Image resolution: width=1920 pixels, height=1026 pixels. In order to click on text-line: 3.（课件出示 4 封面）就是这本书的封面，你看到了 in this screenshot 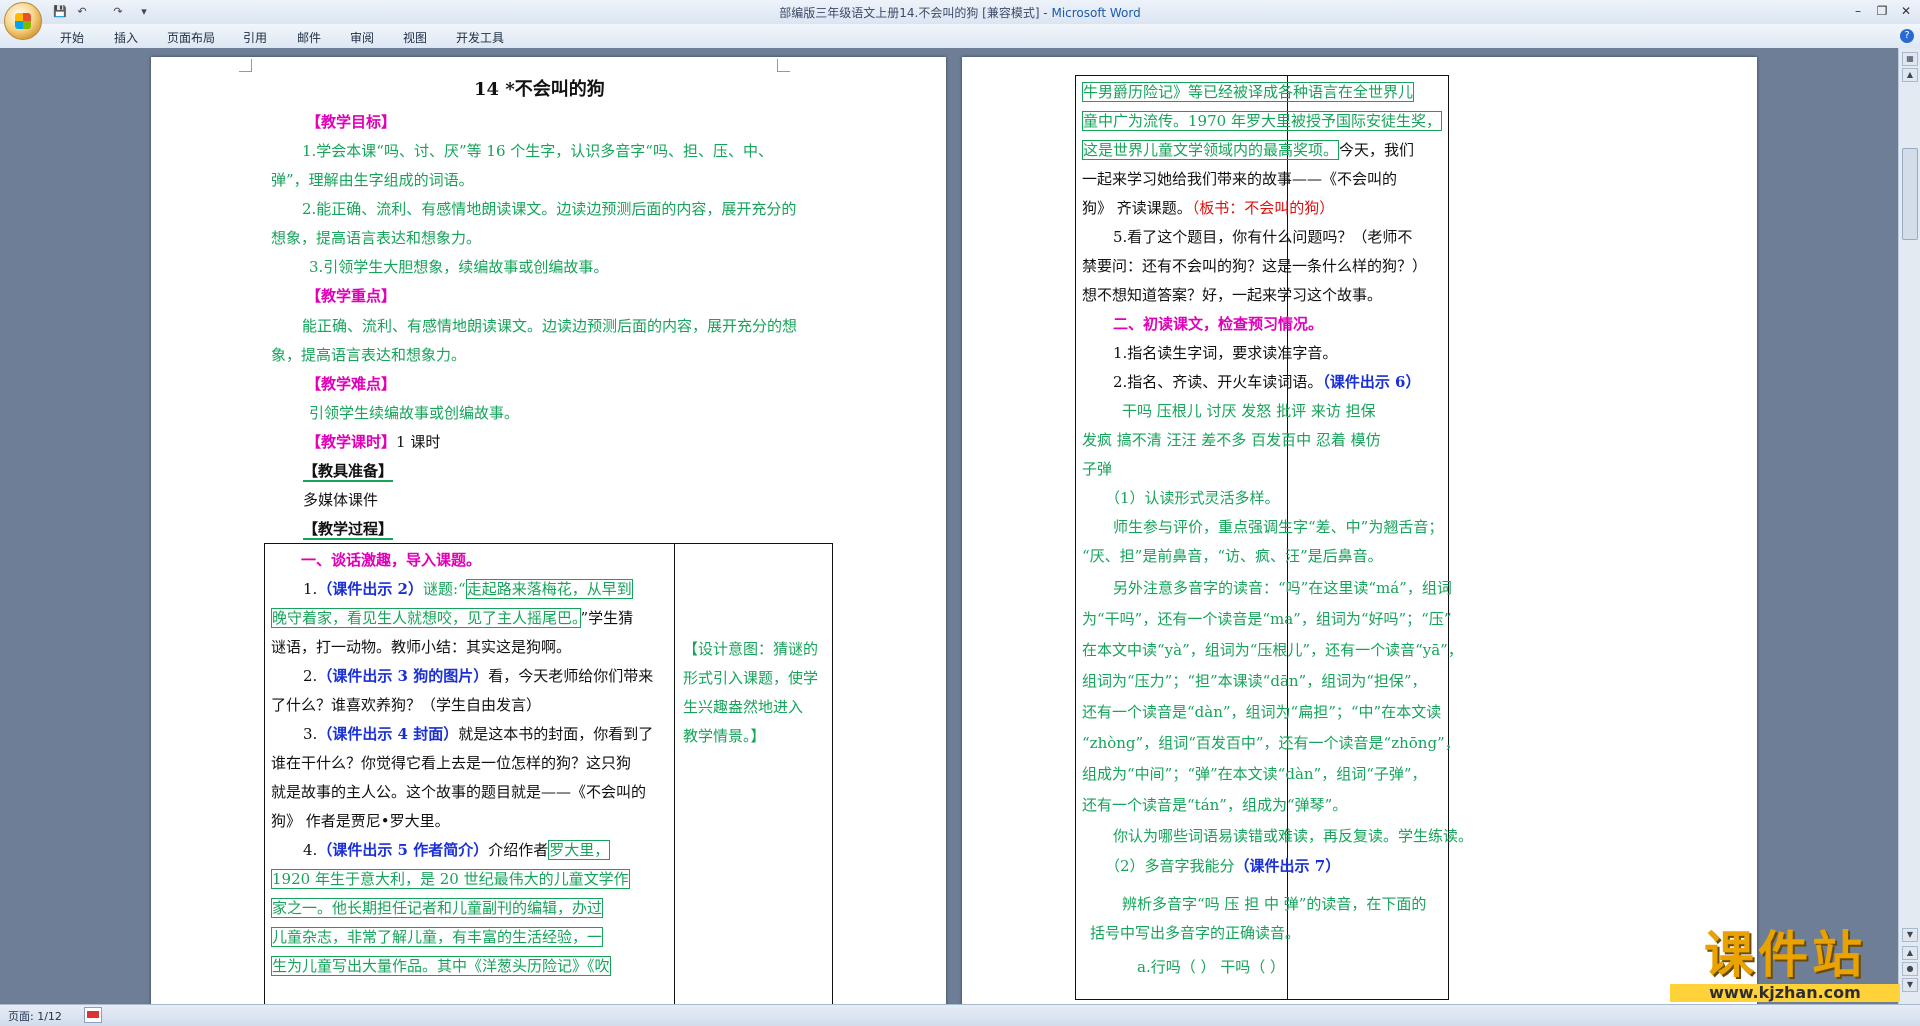, I will do `click(478, 734)`.